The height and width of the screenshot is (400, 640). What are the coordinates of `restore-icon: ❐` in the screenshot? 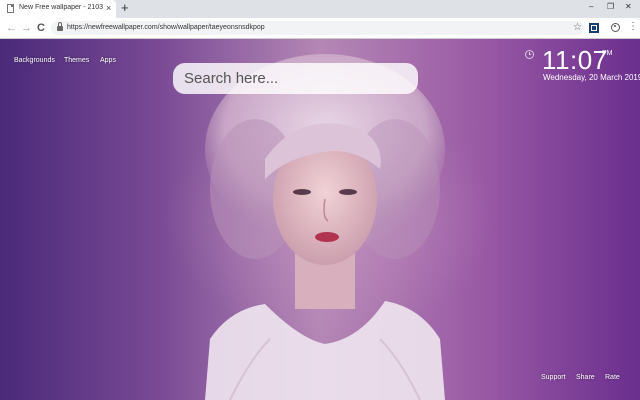 It's located at (610, 7).